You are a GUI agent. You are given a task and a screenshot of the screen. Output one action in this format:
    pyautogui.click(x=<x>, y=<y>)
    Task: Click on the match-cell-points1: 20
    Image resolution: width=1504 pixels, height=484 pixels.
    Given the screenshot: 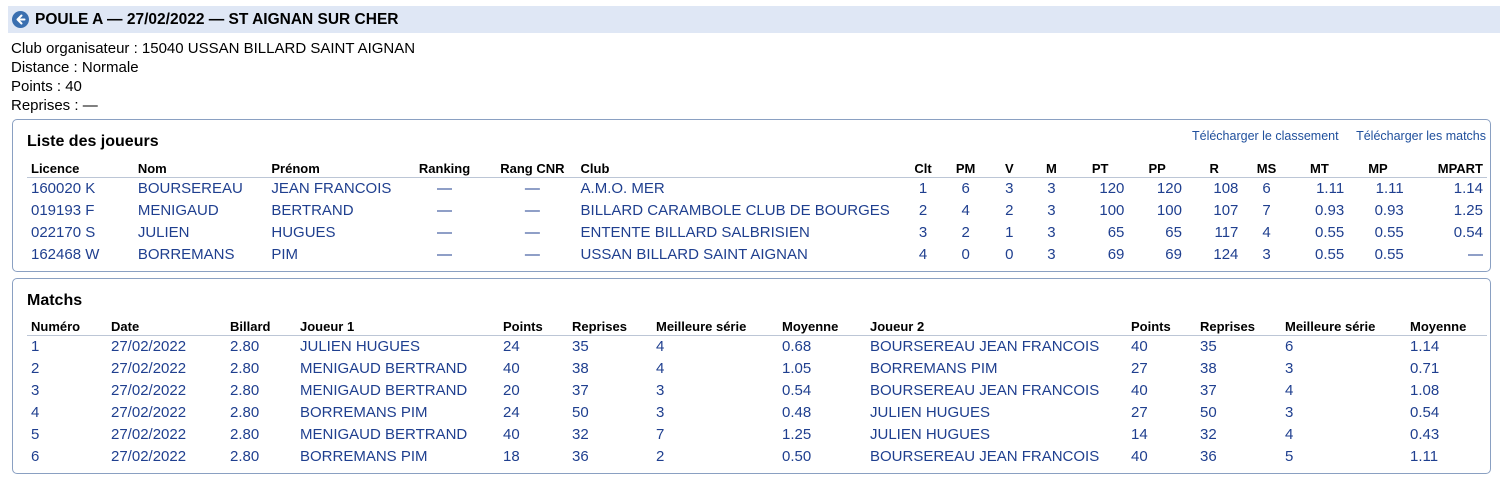 What is the action you would take?
    pyautogui.click(x=511, y=390)
    